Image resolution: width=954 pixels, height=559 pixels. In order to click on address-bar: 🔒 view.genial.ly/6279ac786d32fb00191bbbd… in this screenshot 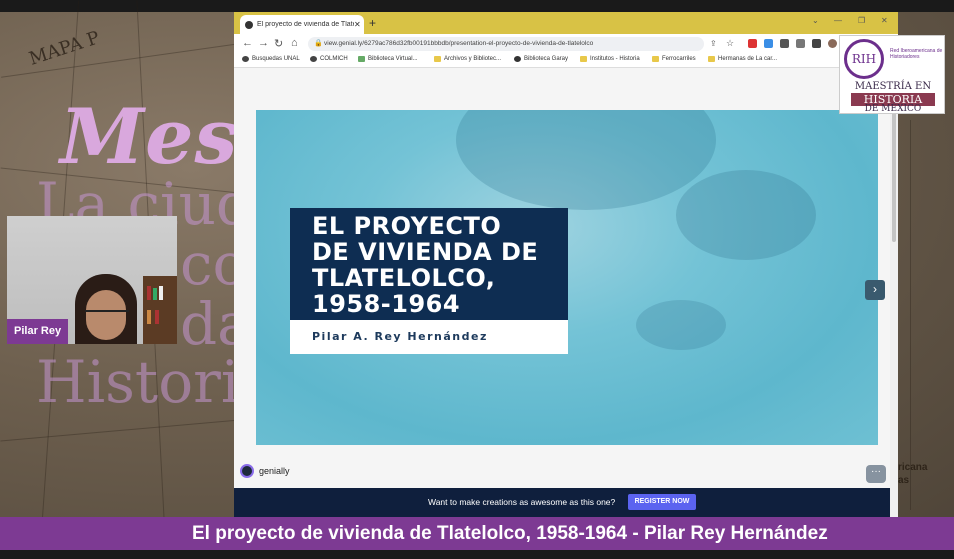, I will do `click(506, 44)`.